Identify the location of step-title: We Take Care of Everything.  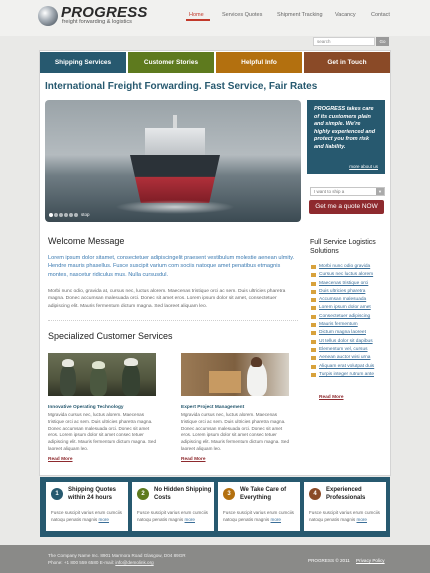
(263, 494).